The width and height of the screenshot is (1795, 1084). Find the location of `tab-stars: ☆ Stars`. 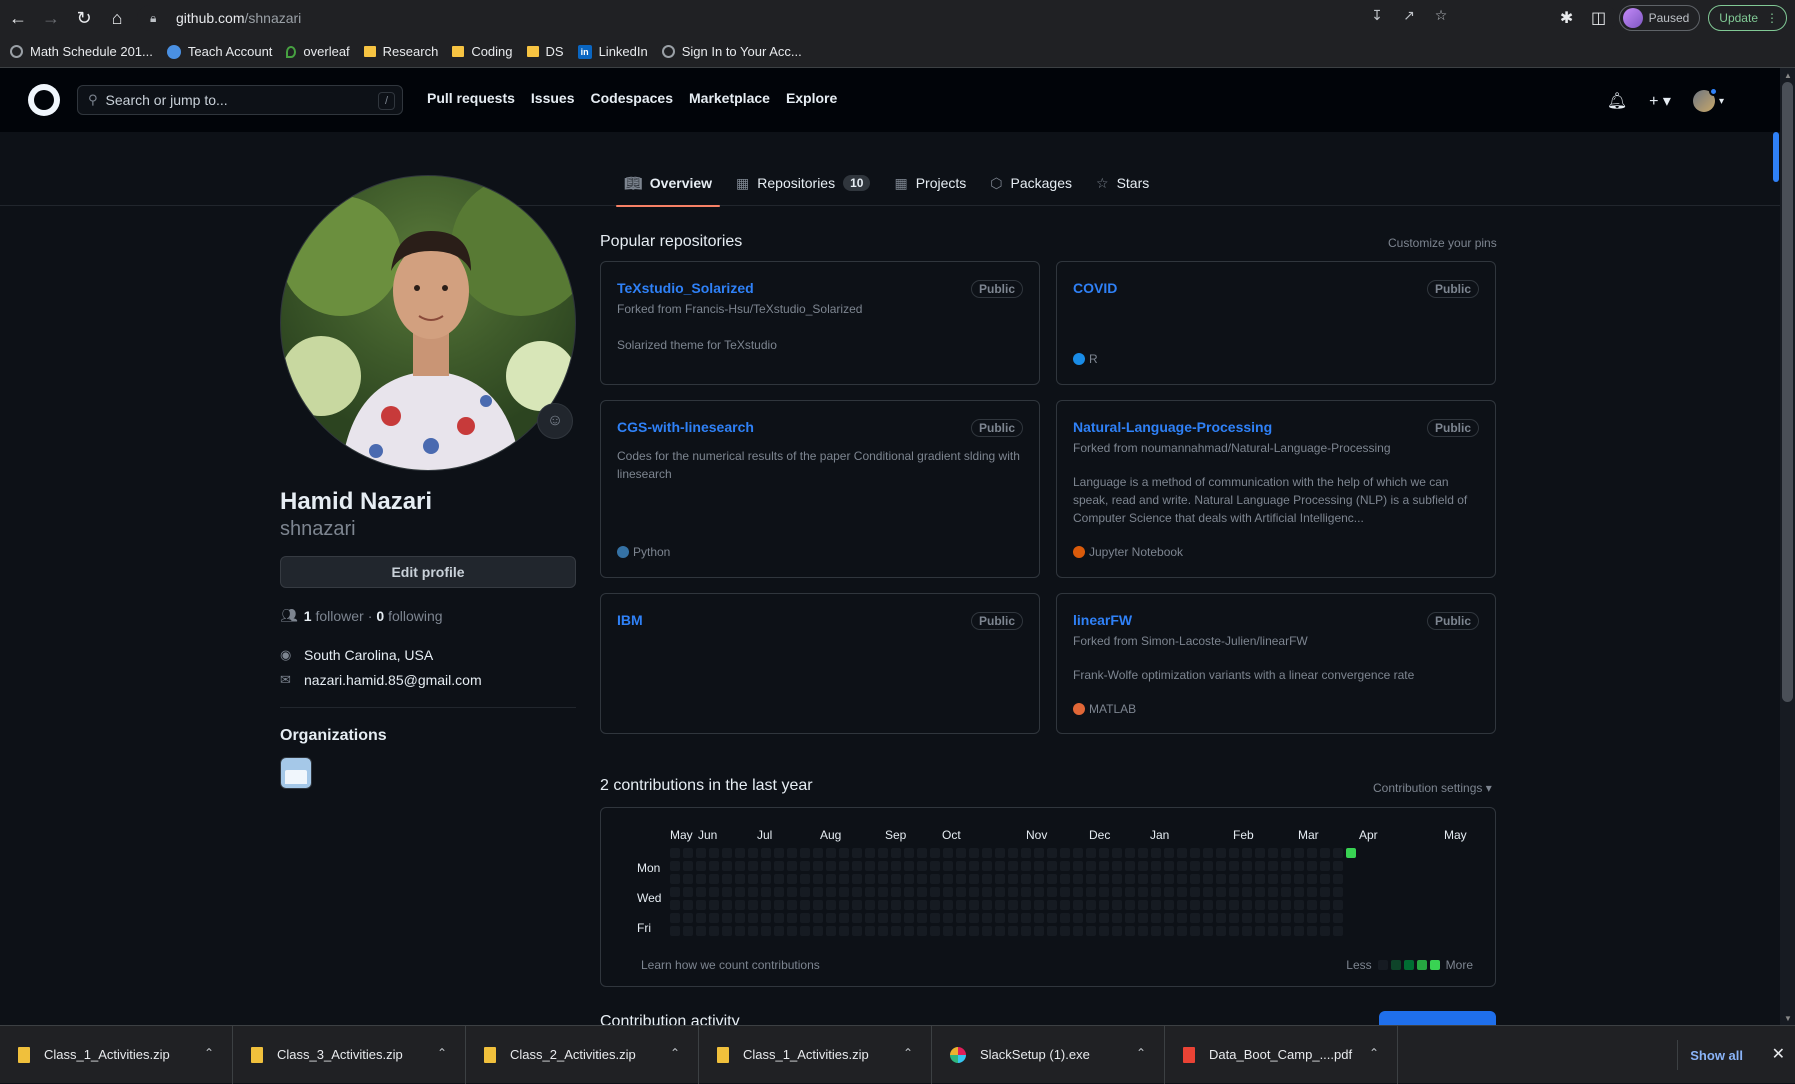

tab-stars: ☆ Stars is located at coordinates (1122, 183).